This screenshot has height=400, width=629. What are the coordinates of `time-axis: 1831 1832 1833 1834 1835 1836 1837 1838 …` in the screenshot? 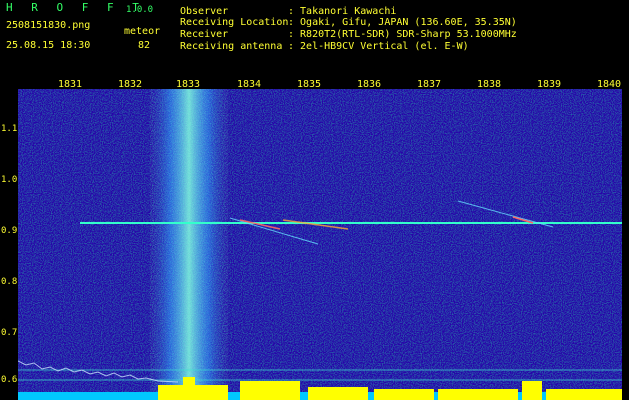 It's located at (314, 83).